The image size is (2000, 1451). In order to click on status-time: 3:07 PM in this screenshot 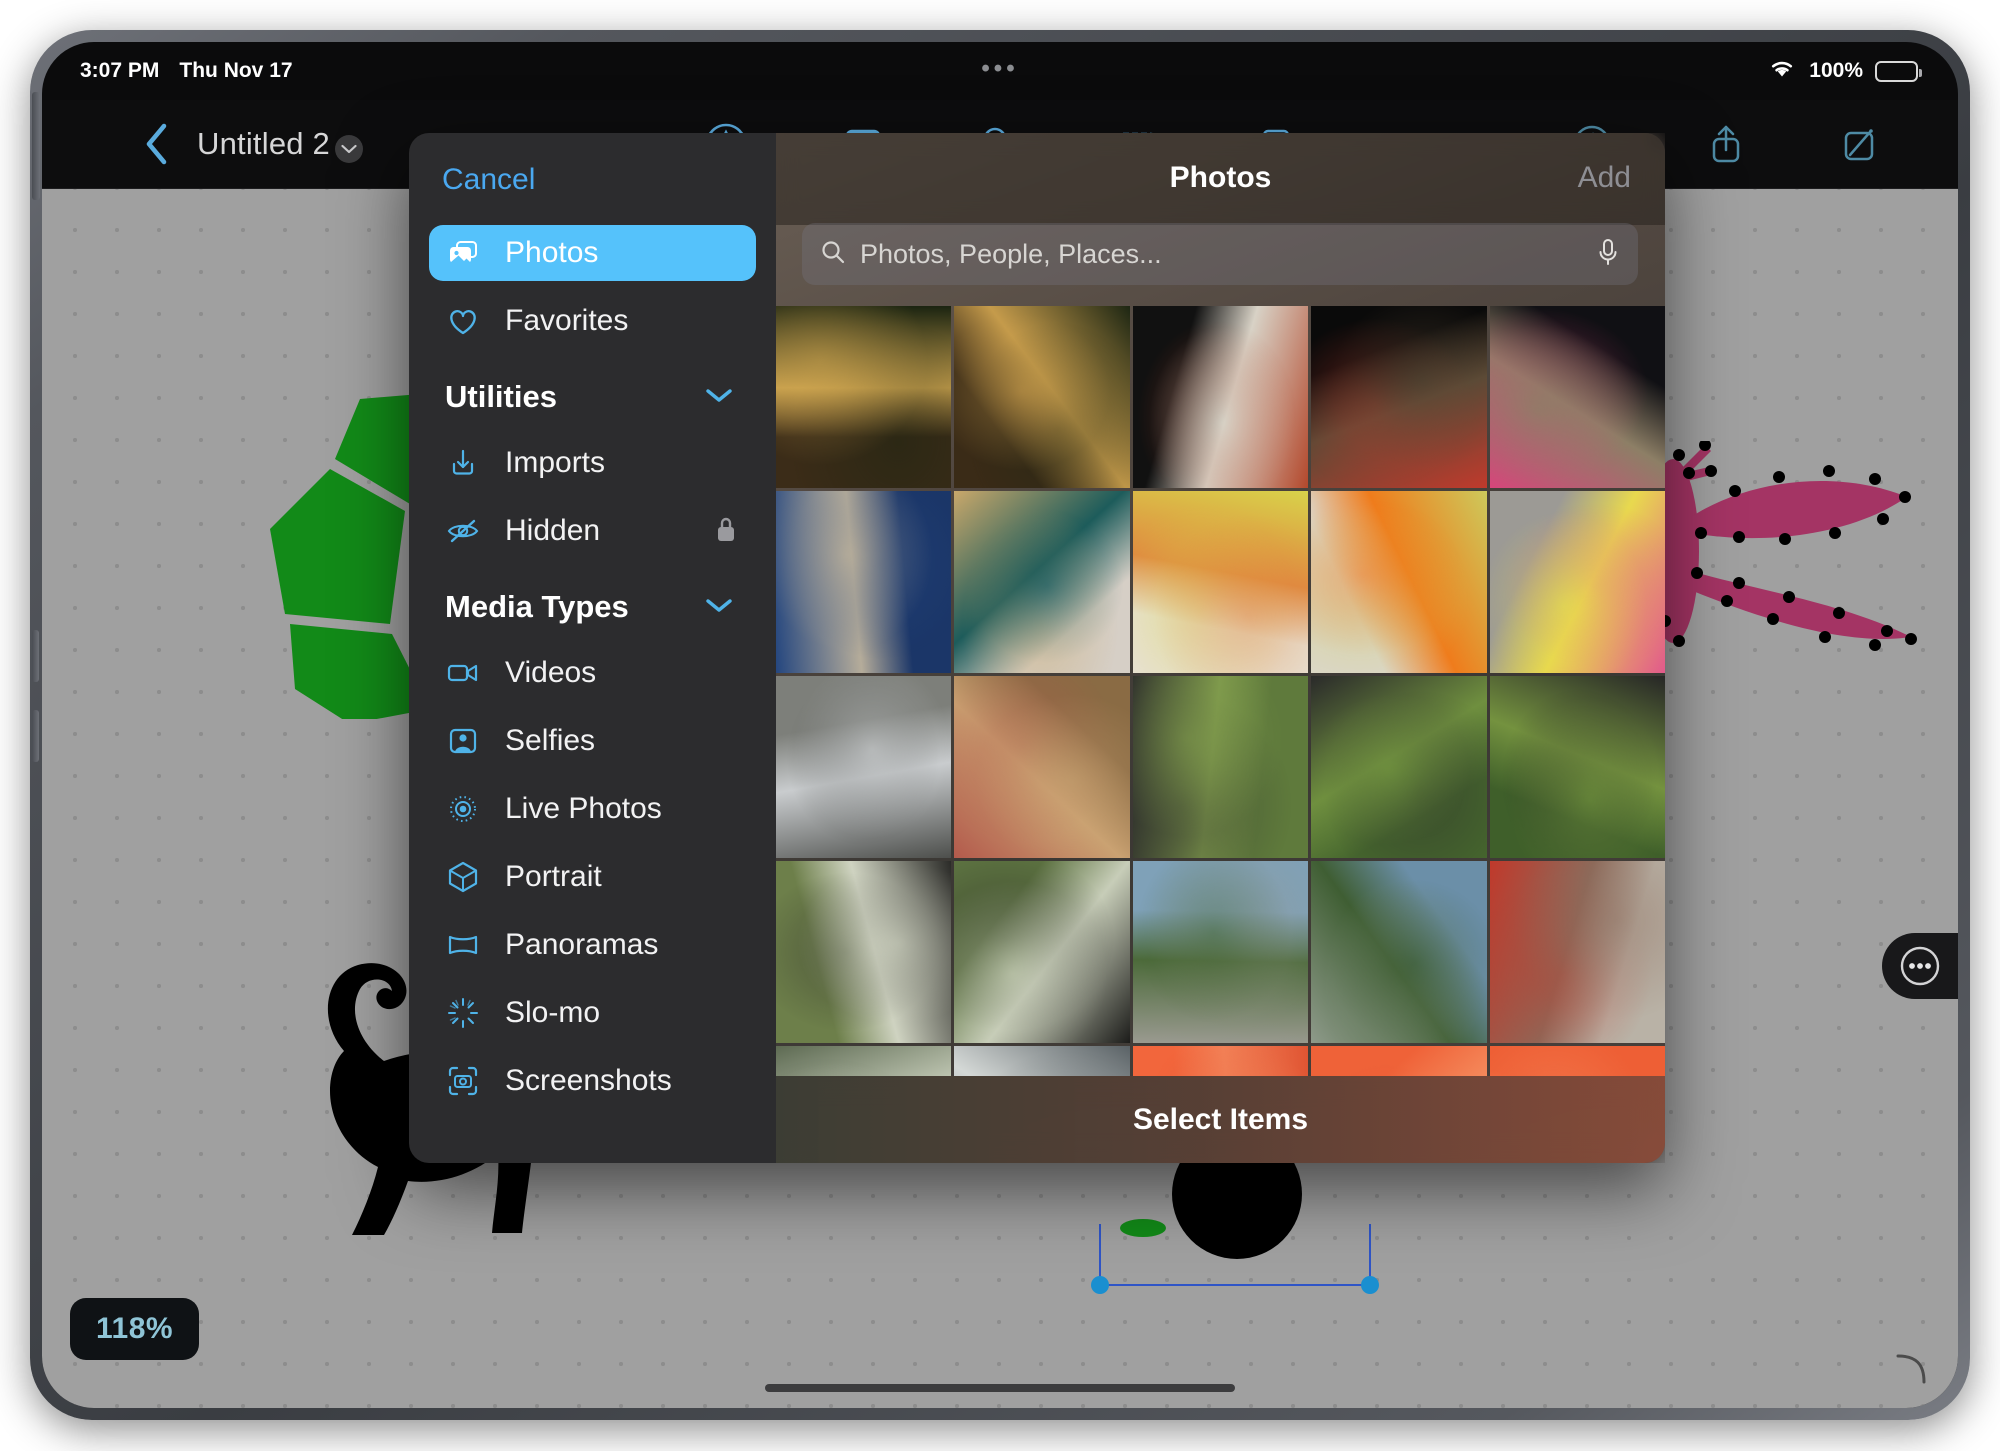, I will do `click(120, 70)`.